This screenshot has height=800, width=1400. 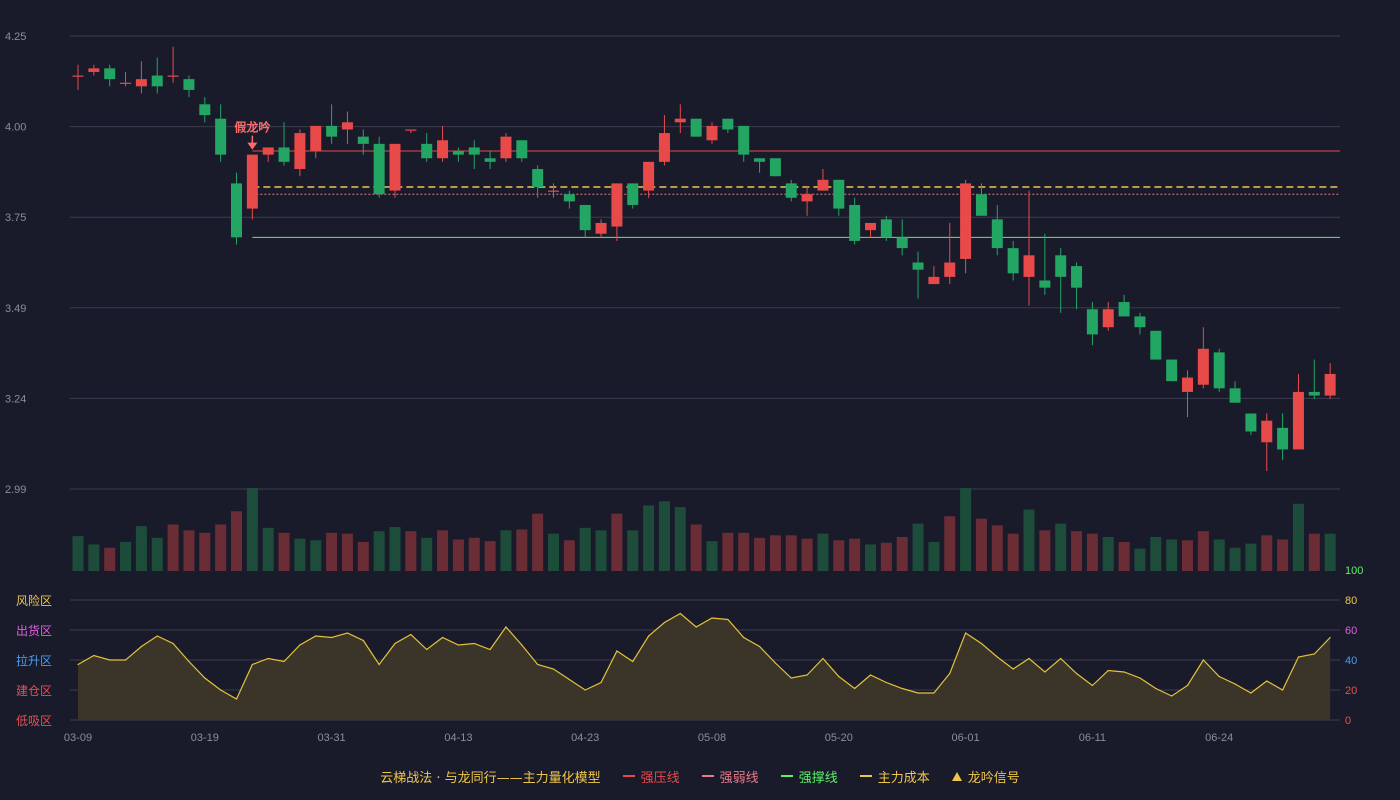 I want to click on legend-label-strength: 强弱线, so click(x=739, y=778).